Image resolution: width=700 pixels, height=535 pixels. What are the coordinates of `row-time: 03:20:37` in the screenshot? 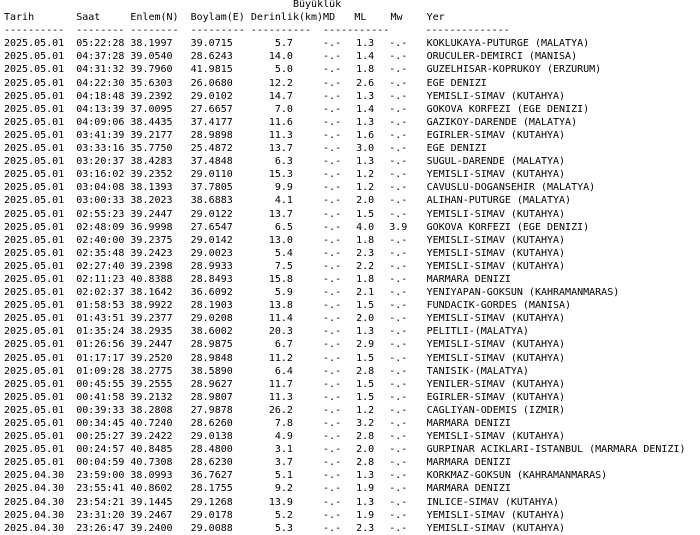 It's located at (100, 162).